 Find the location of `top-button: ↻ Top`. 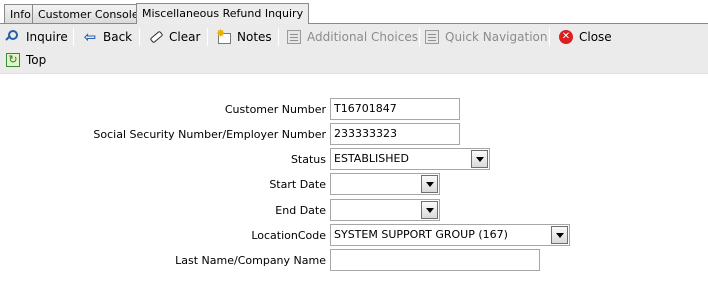

top-button: ↻ Top is located at coordinates (25, 59).